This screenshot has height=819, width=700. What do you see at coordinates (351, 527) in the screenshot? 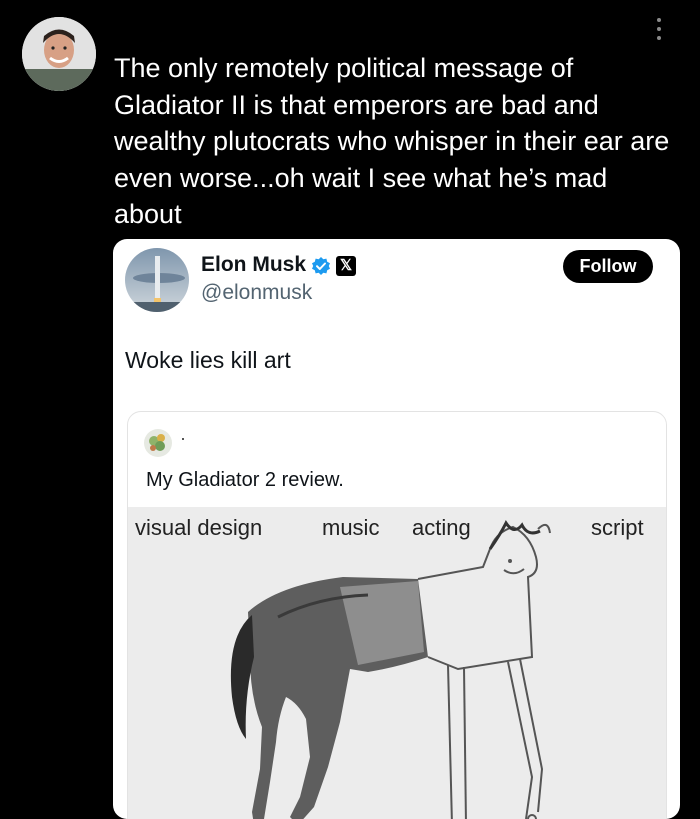
I see `label-music: music` at bounding box center [351, 527].